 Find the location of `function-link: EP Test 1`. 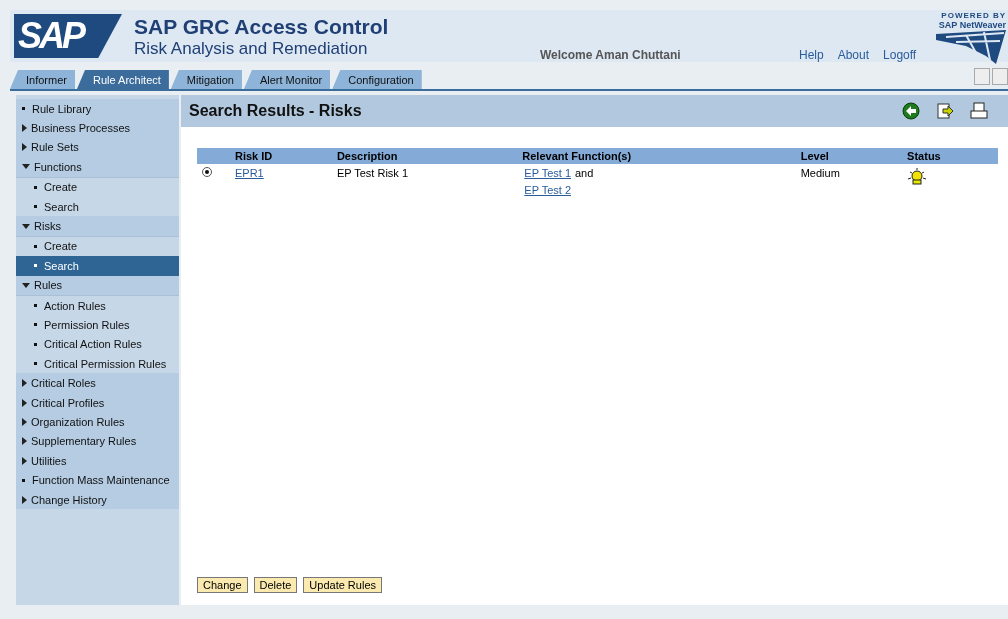

function-link: EP Test 1 is located at coordinates (547, 173).